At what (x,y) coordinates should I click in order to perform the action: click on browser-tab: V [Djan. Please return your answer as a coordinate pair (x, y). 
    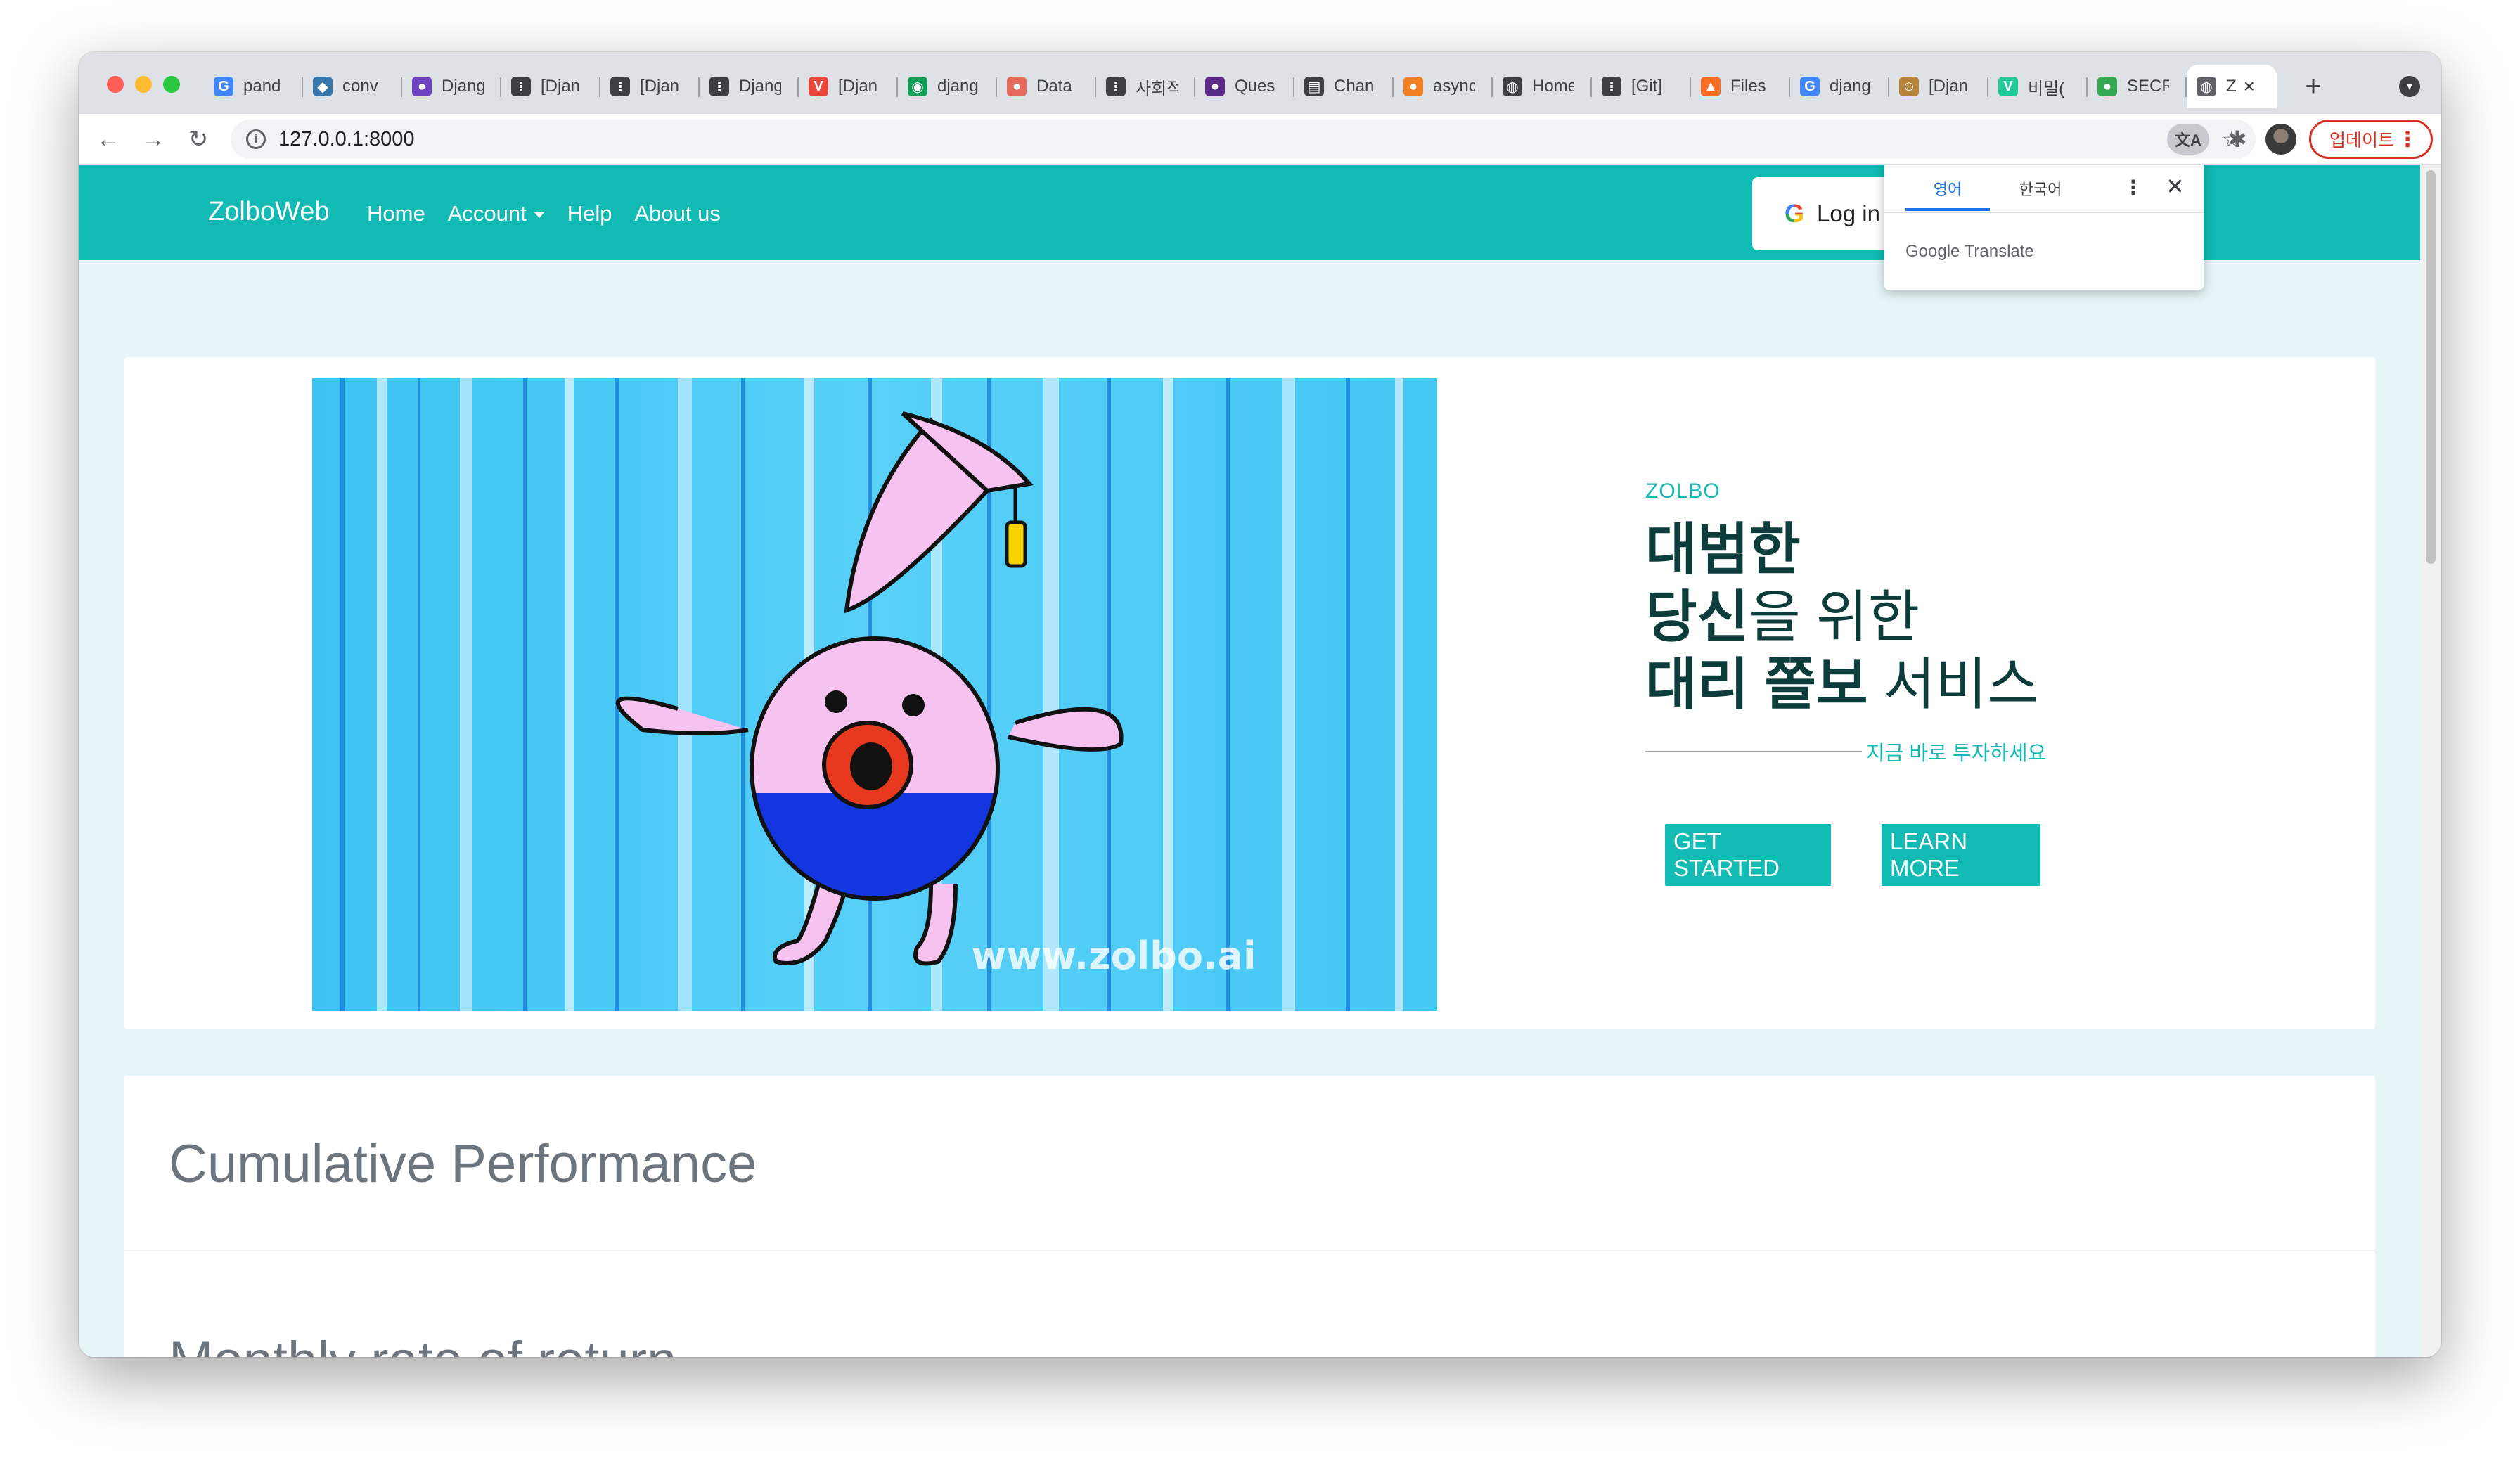
    Looking at the image, I should click on (849, 86).